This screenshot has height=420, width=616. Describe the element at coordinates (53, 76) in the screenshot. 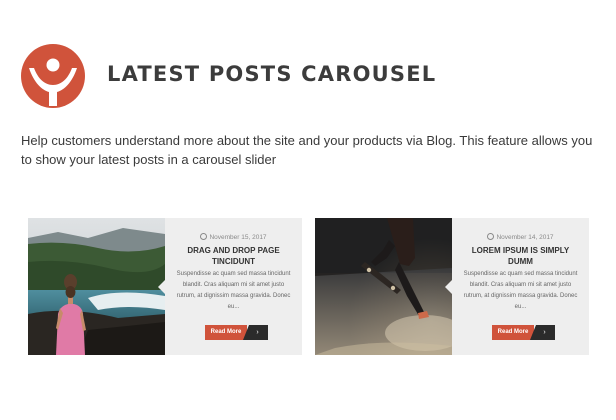

I see `brand-logo-icon` at that location.